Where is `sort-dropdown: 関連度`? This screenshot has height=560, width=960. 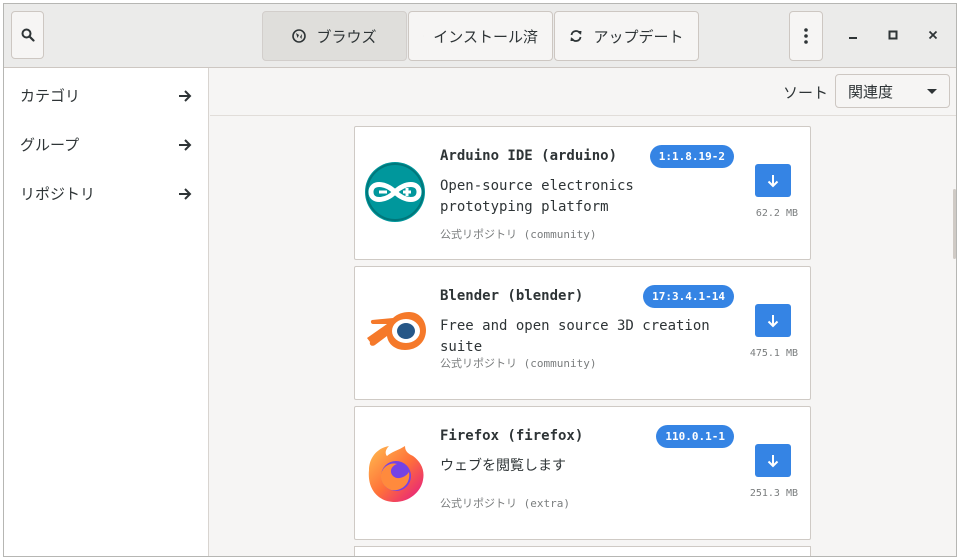 sort-dropdown: 関連度 is located at coordinates (892, 91).